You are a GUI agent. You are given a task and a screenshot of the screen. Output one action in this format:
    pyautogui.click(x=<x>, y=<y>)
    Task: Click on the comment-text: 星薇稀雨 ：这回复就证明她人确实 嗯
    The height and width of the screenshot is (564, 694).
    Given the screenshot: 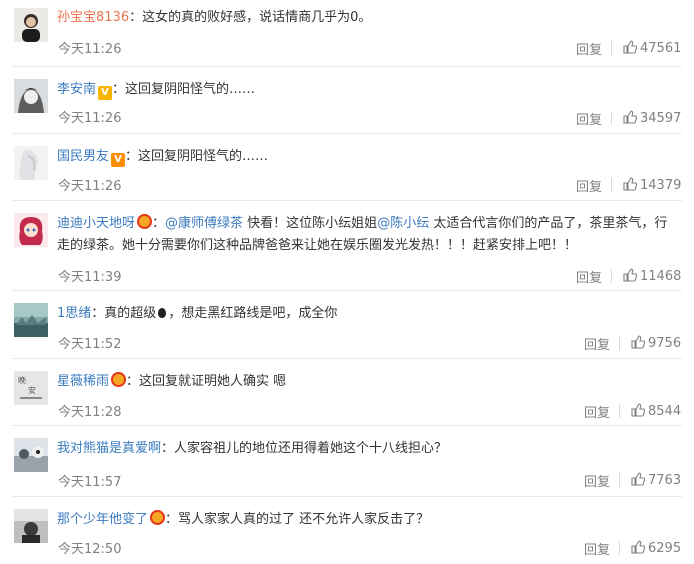 What is the action you would take?
    pyautogui.click(x=172, y=380)
    